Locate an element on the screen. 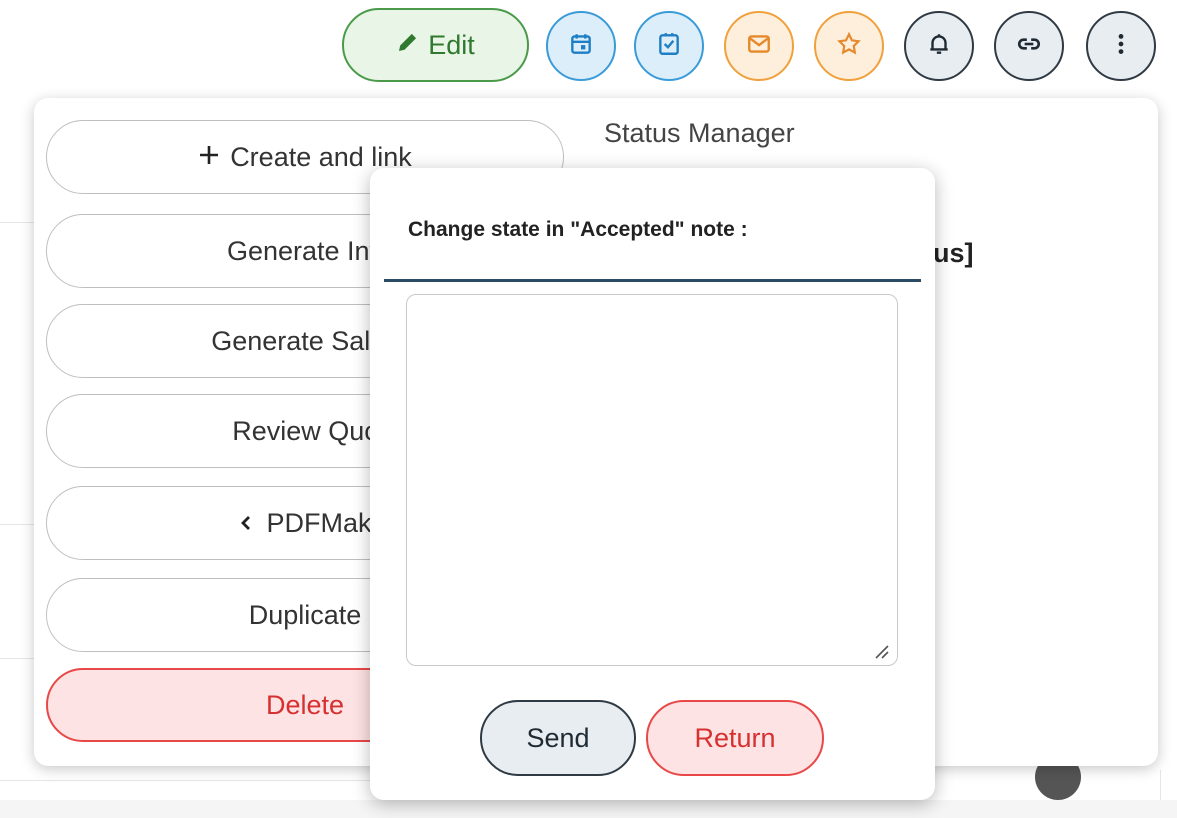  task-check-icon is located at coordinates (669, 46).